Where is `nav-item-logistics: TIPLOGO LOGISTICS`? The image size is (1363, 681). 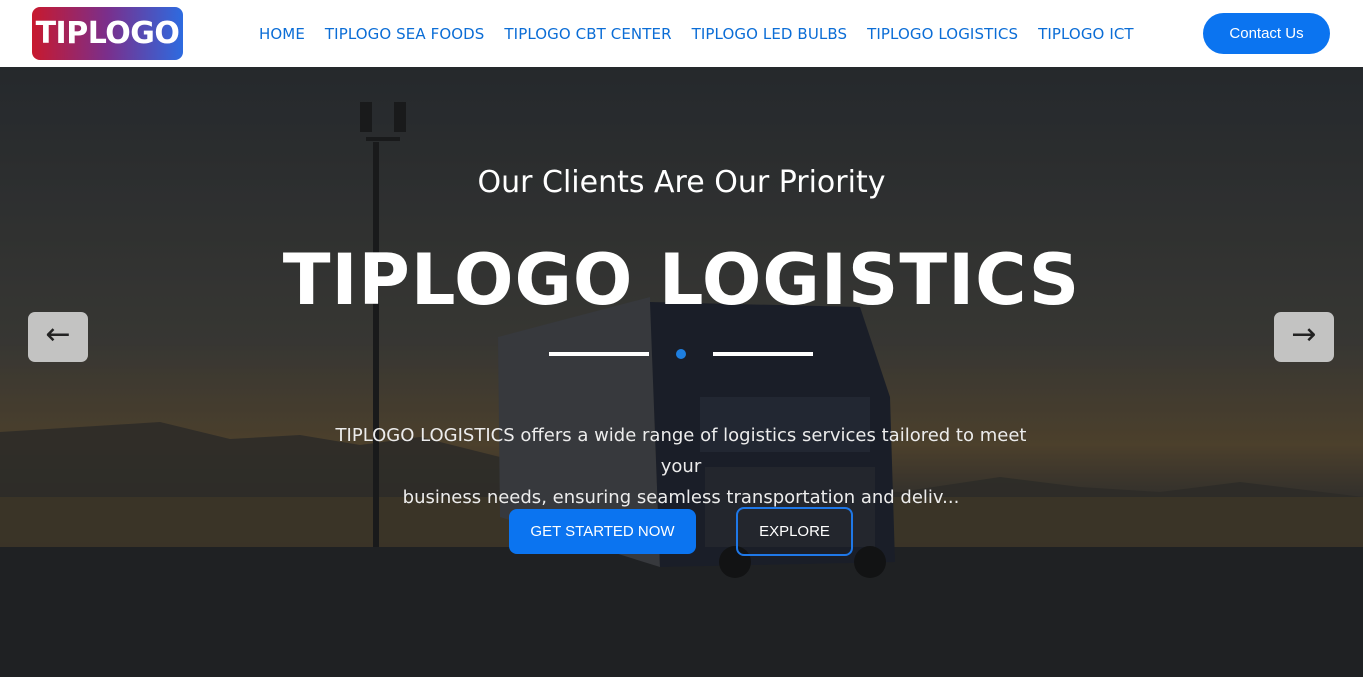 nav-item-logistics: TIPLOGO LOGISTICS is located at coordinates (942, 34).